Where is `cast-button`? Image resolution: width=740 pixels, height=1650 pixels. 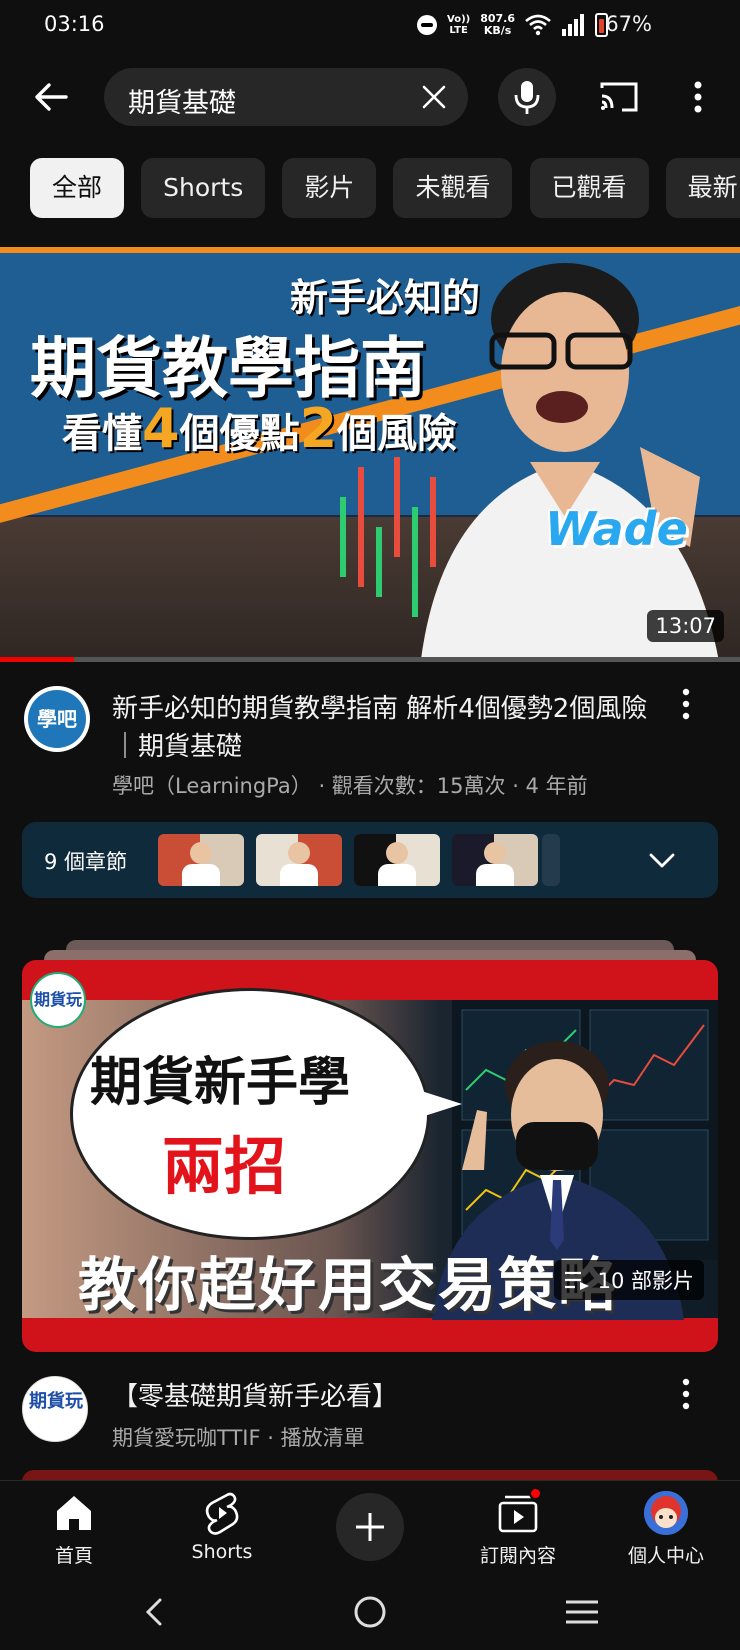
cast-button is located at coordinates (619, 97).